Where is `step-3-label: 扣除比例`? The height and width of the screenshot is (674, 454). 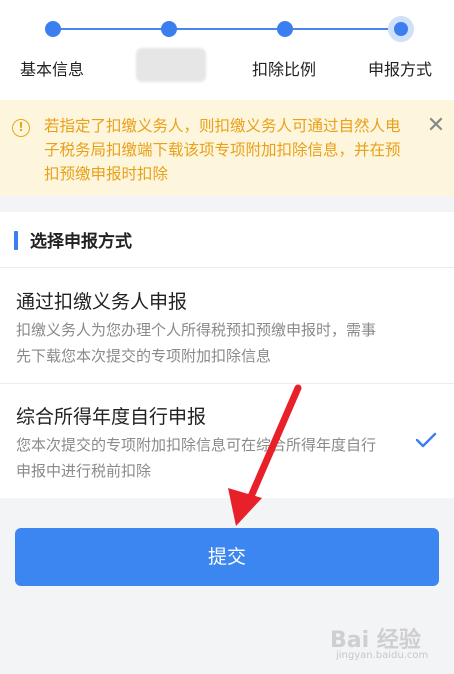
step-3-label: 扣除比例 is located at coordinates (284, 69).